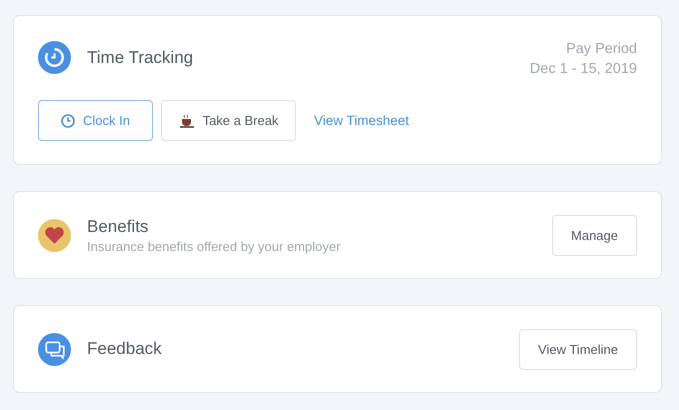 This screenshot has height=410, width=679. I want to click on card-button: Manage, so click(594, 235).